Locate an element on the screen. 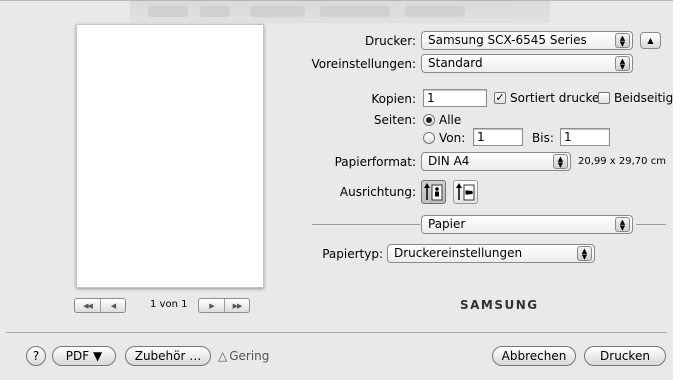 The image size is (673, 380). first-page-button: ◀◀ is located at coordinates (87, 305).